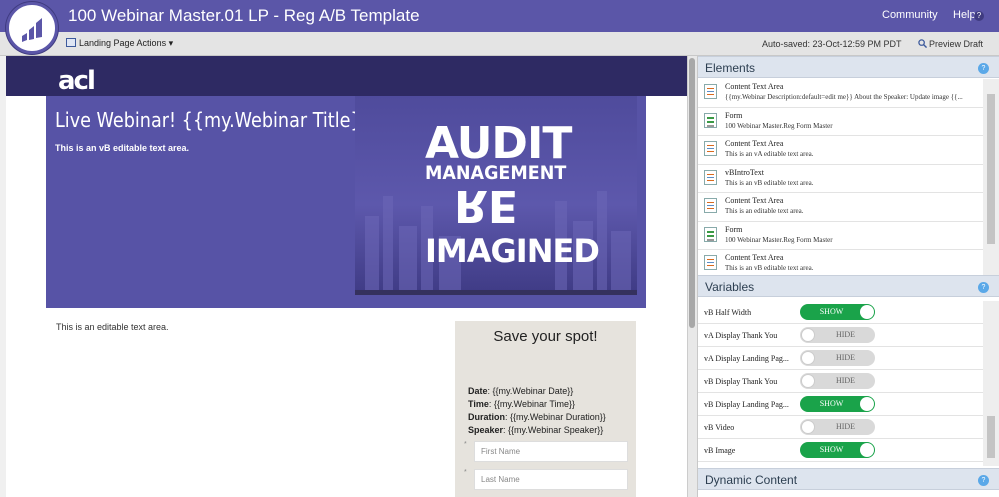 This screenshot has width=999, height=497. I want to click on image-word-imagined: IMAGINED, so click(512, 251).